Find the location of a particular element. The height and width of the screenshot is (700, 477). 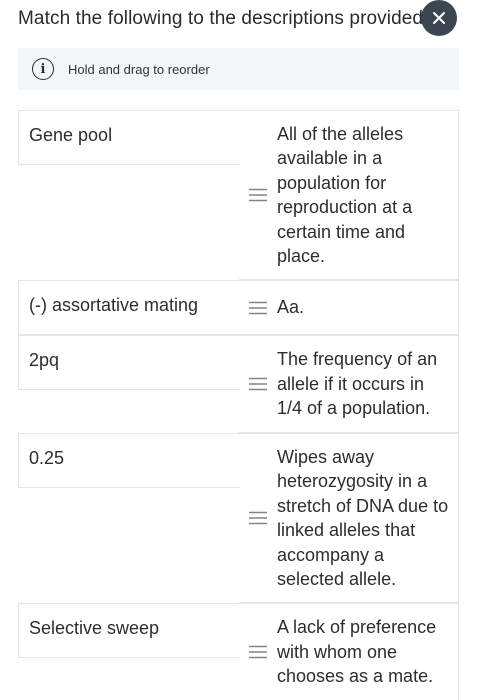

term-item: 2pq is located at coordinates (129, 362).